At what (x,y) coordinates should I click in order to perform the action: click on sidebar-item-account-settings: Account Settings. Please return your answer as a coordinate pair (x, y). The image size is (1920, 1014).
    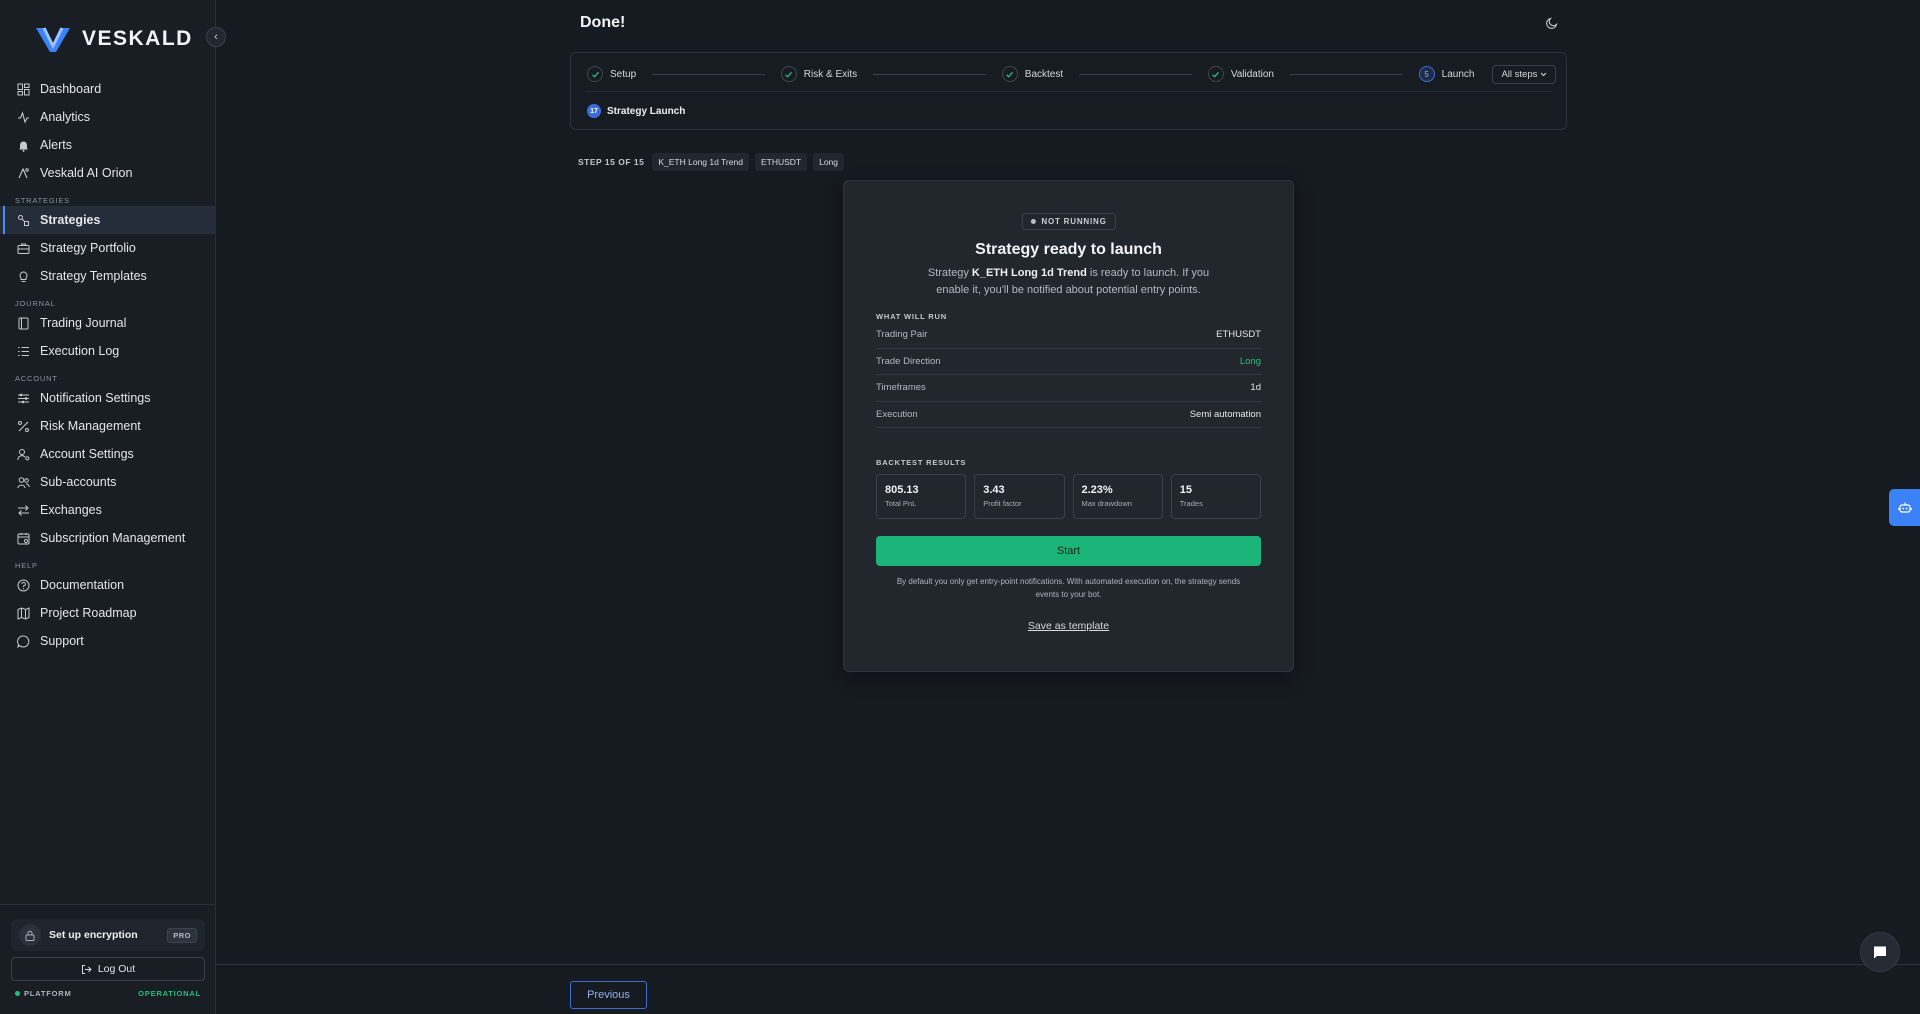
    Looking at the image, I should click on (108, 454).